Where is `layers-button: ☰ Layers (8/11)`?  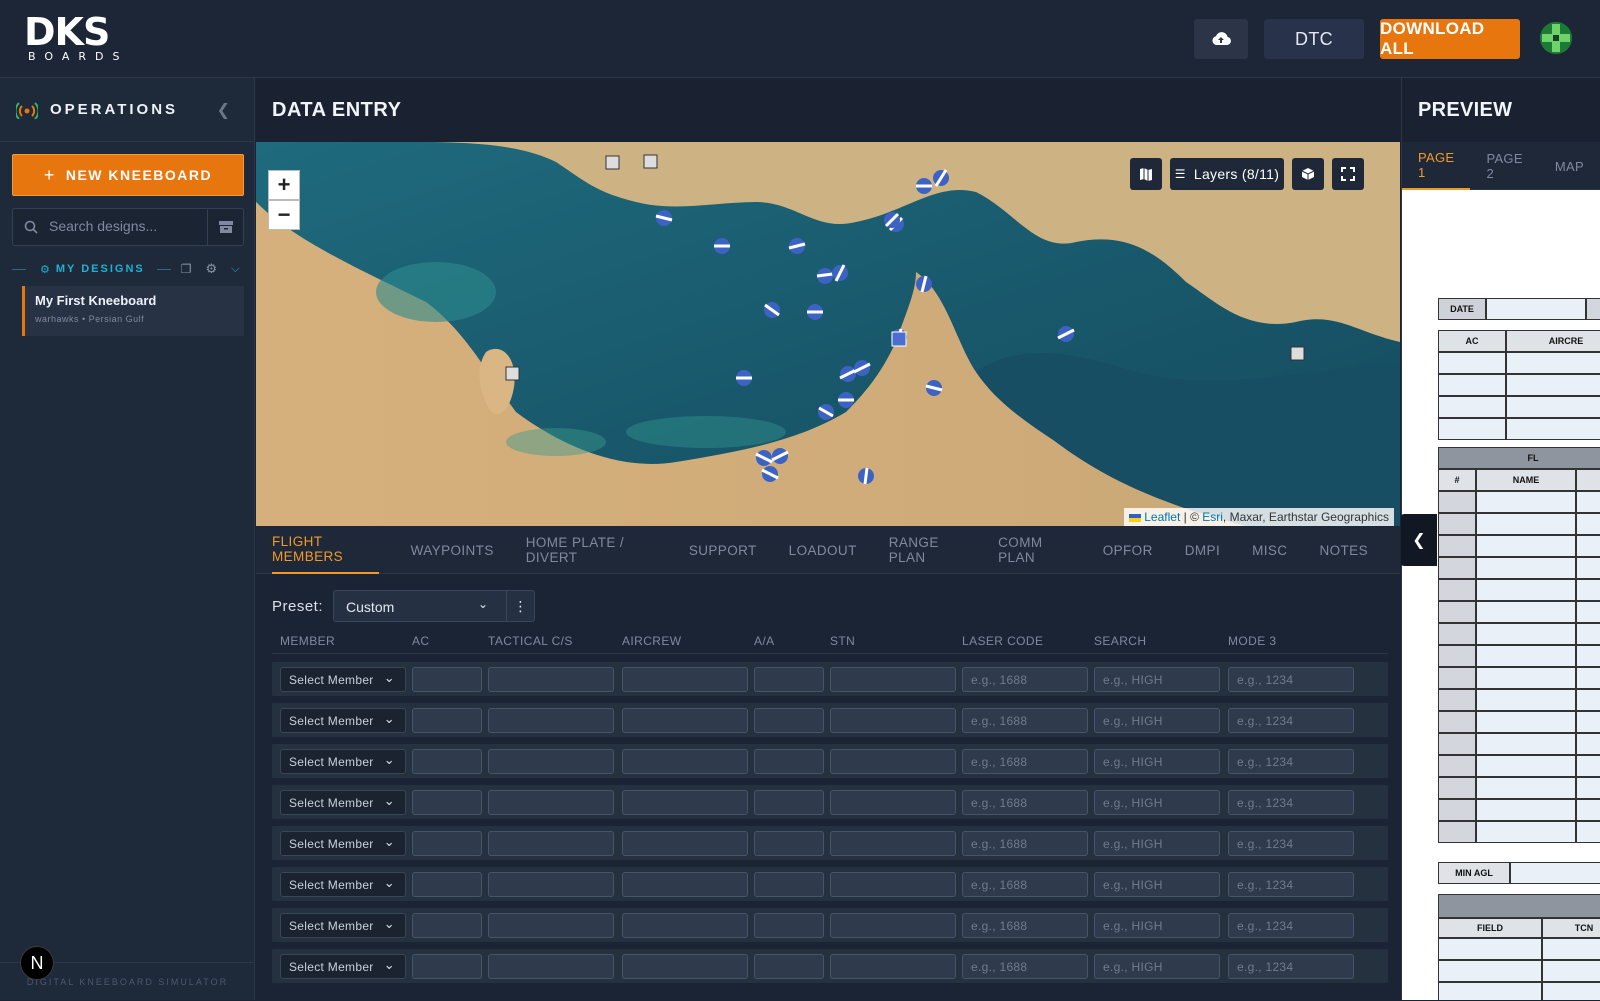
layers-button: ☰ Layers (8/11) is located at coordinates (1227, 174).